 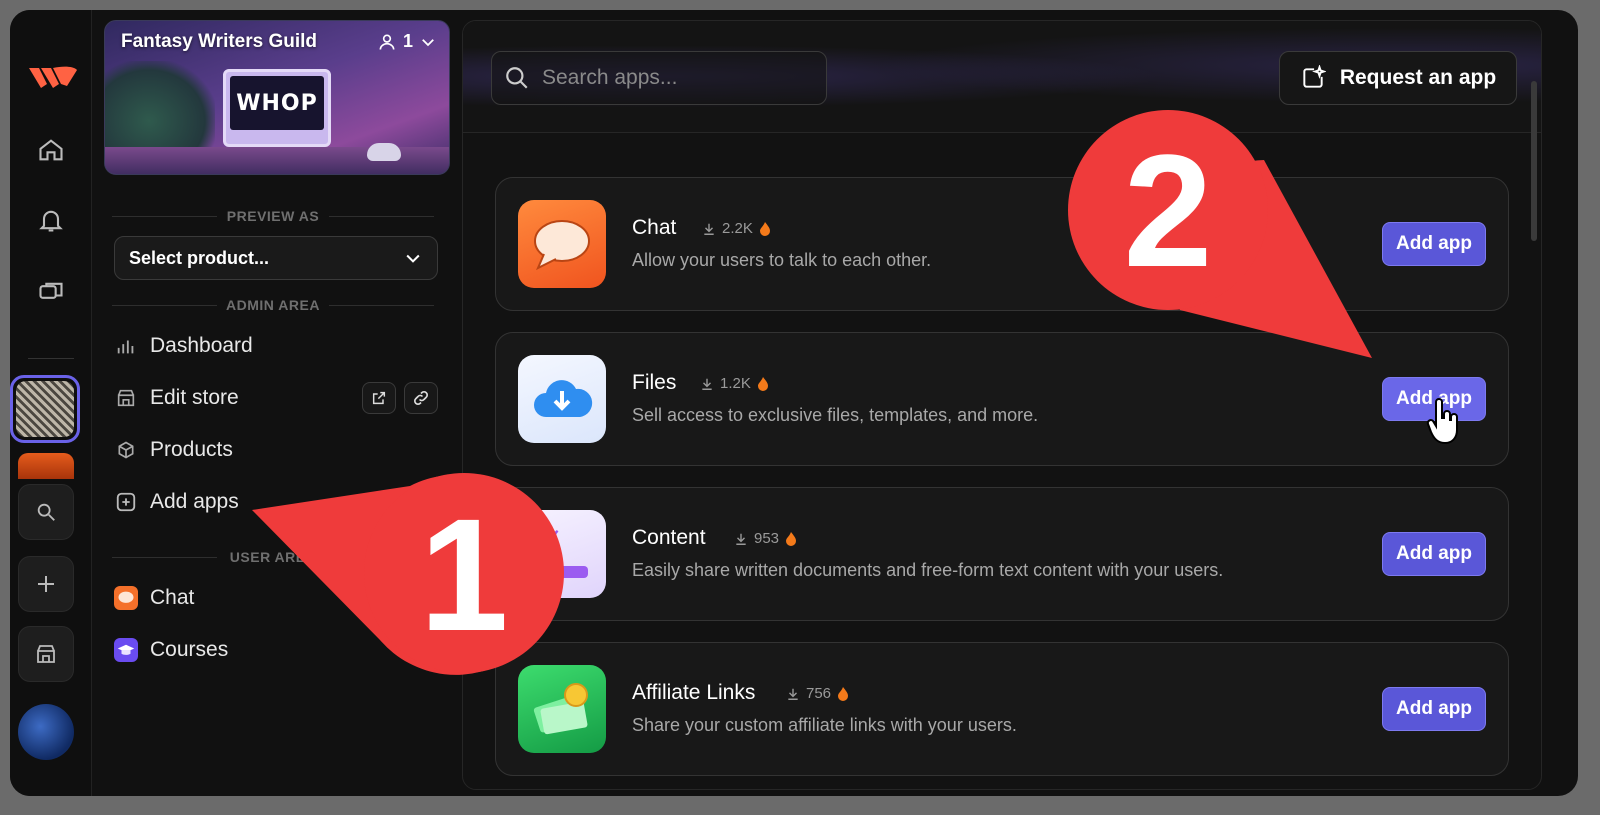 What do you see at coordinates (273, 216) in the screenshot?
I see `preview-as-label: PREVIEW AS` at bounding box center [273, 216].